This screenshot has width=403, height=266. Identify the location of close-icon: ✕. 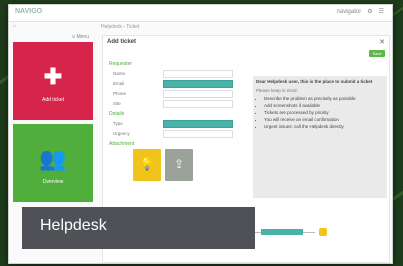
(382, 42).